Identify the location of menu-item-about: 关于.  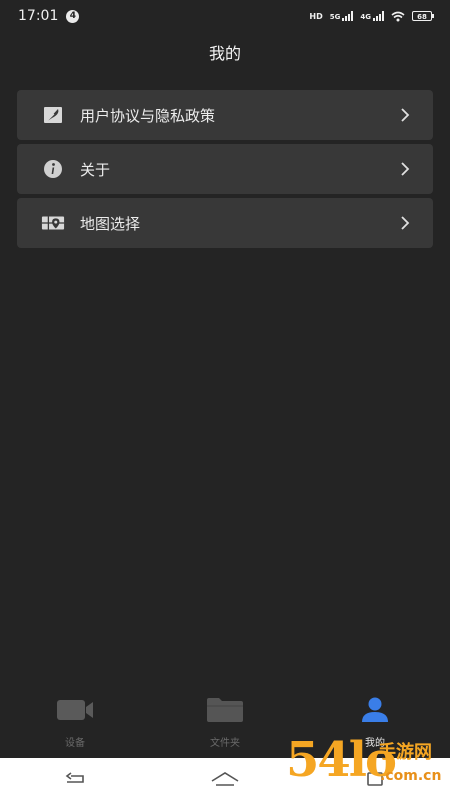
(225, 169).